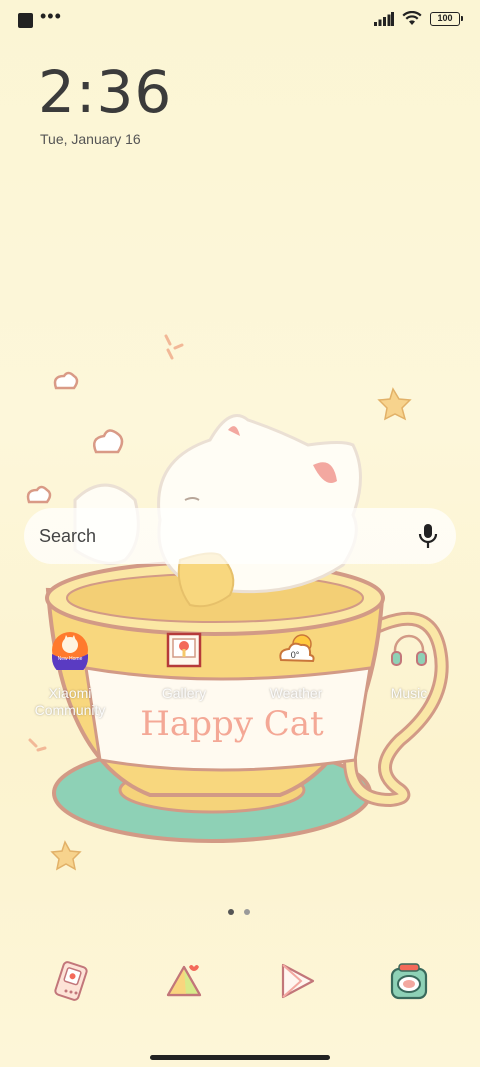  Describe the element at coordinates (297, 648) in the screenshot. I see `weather-icon: 0°` at that location.